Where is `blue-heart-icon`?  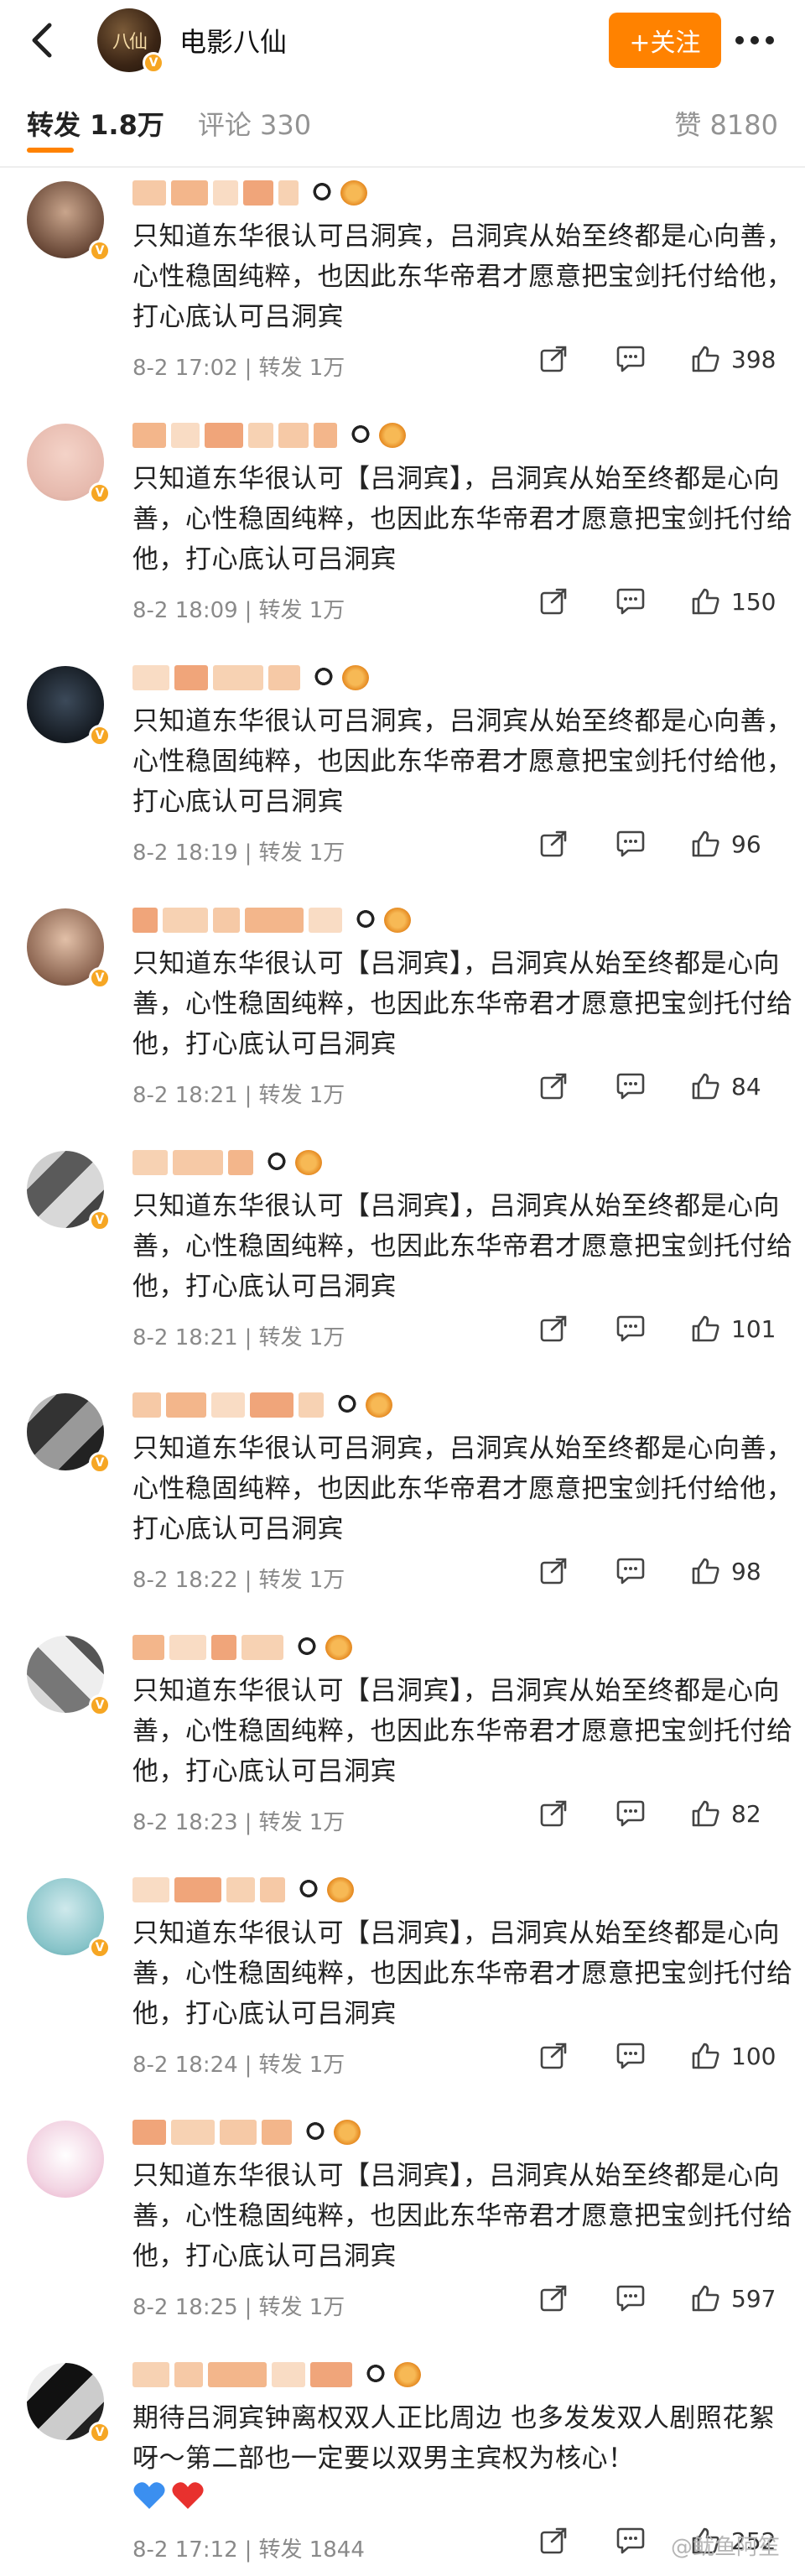
blue-heart-icon is located at coordinates (149, 2495).